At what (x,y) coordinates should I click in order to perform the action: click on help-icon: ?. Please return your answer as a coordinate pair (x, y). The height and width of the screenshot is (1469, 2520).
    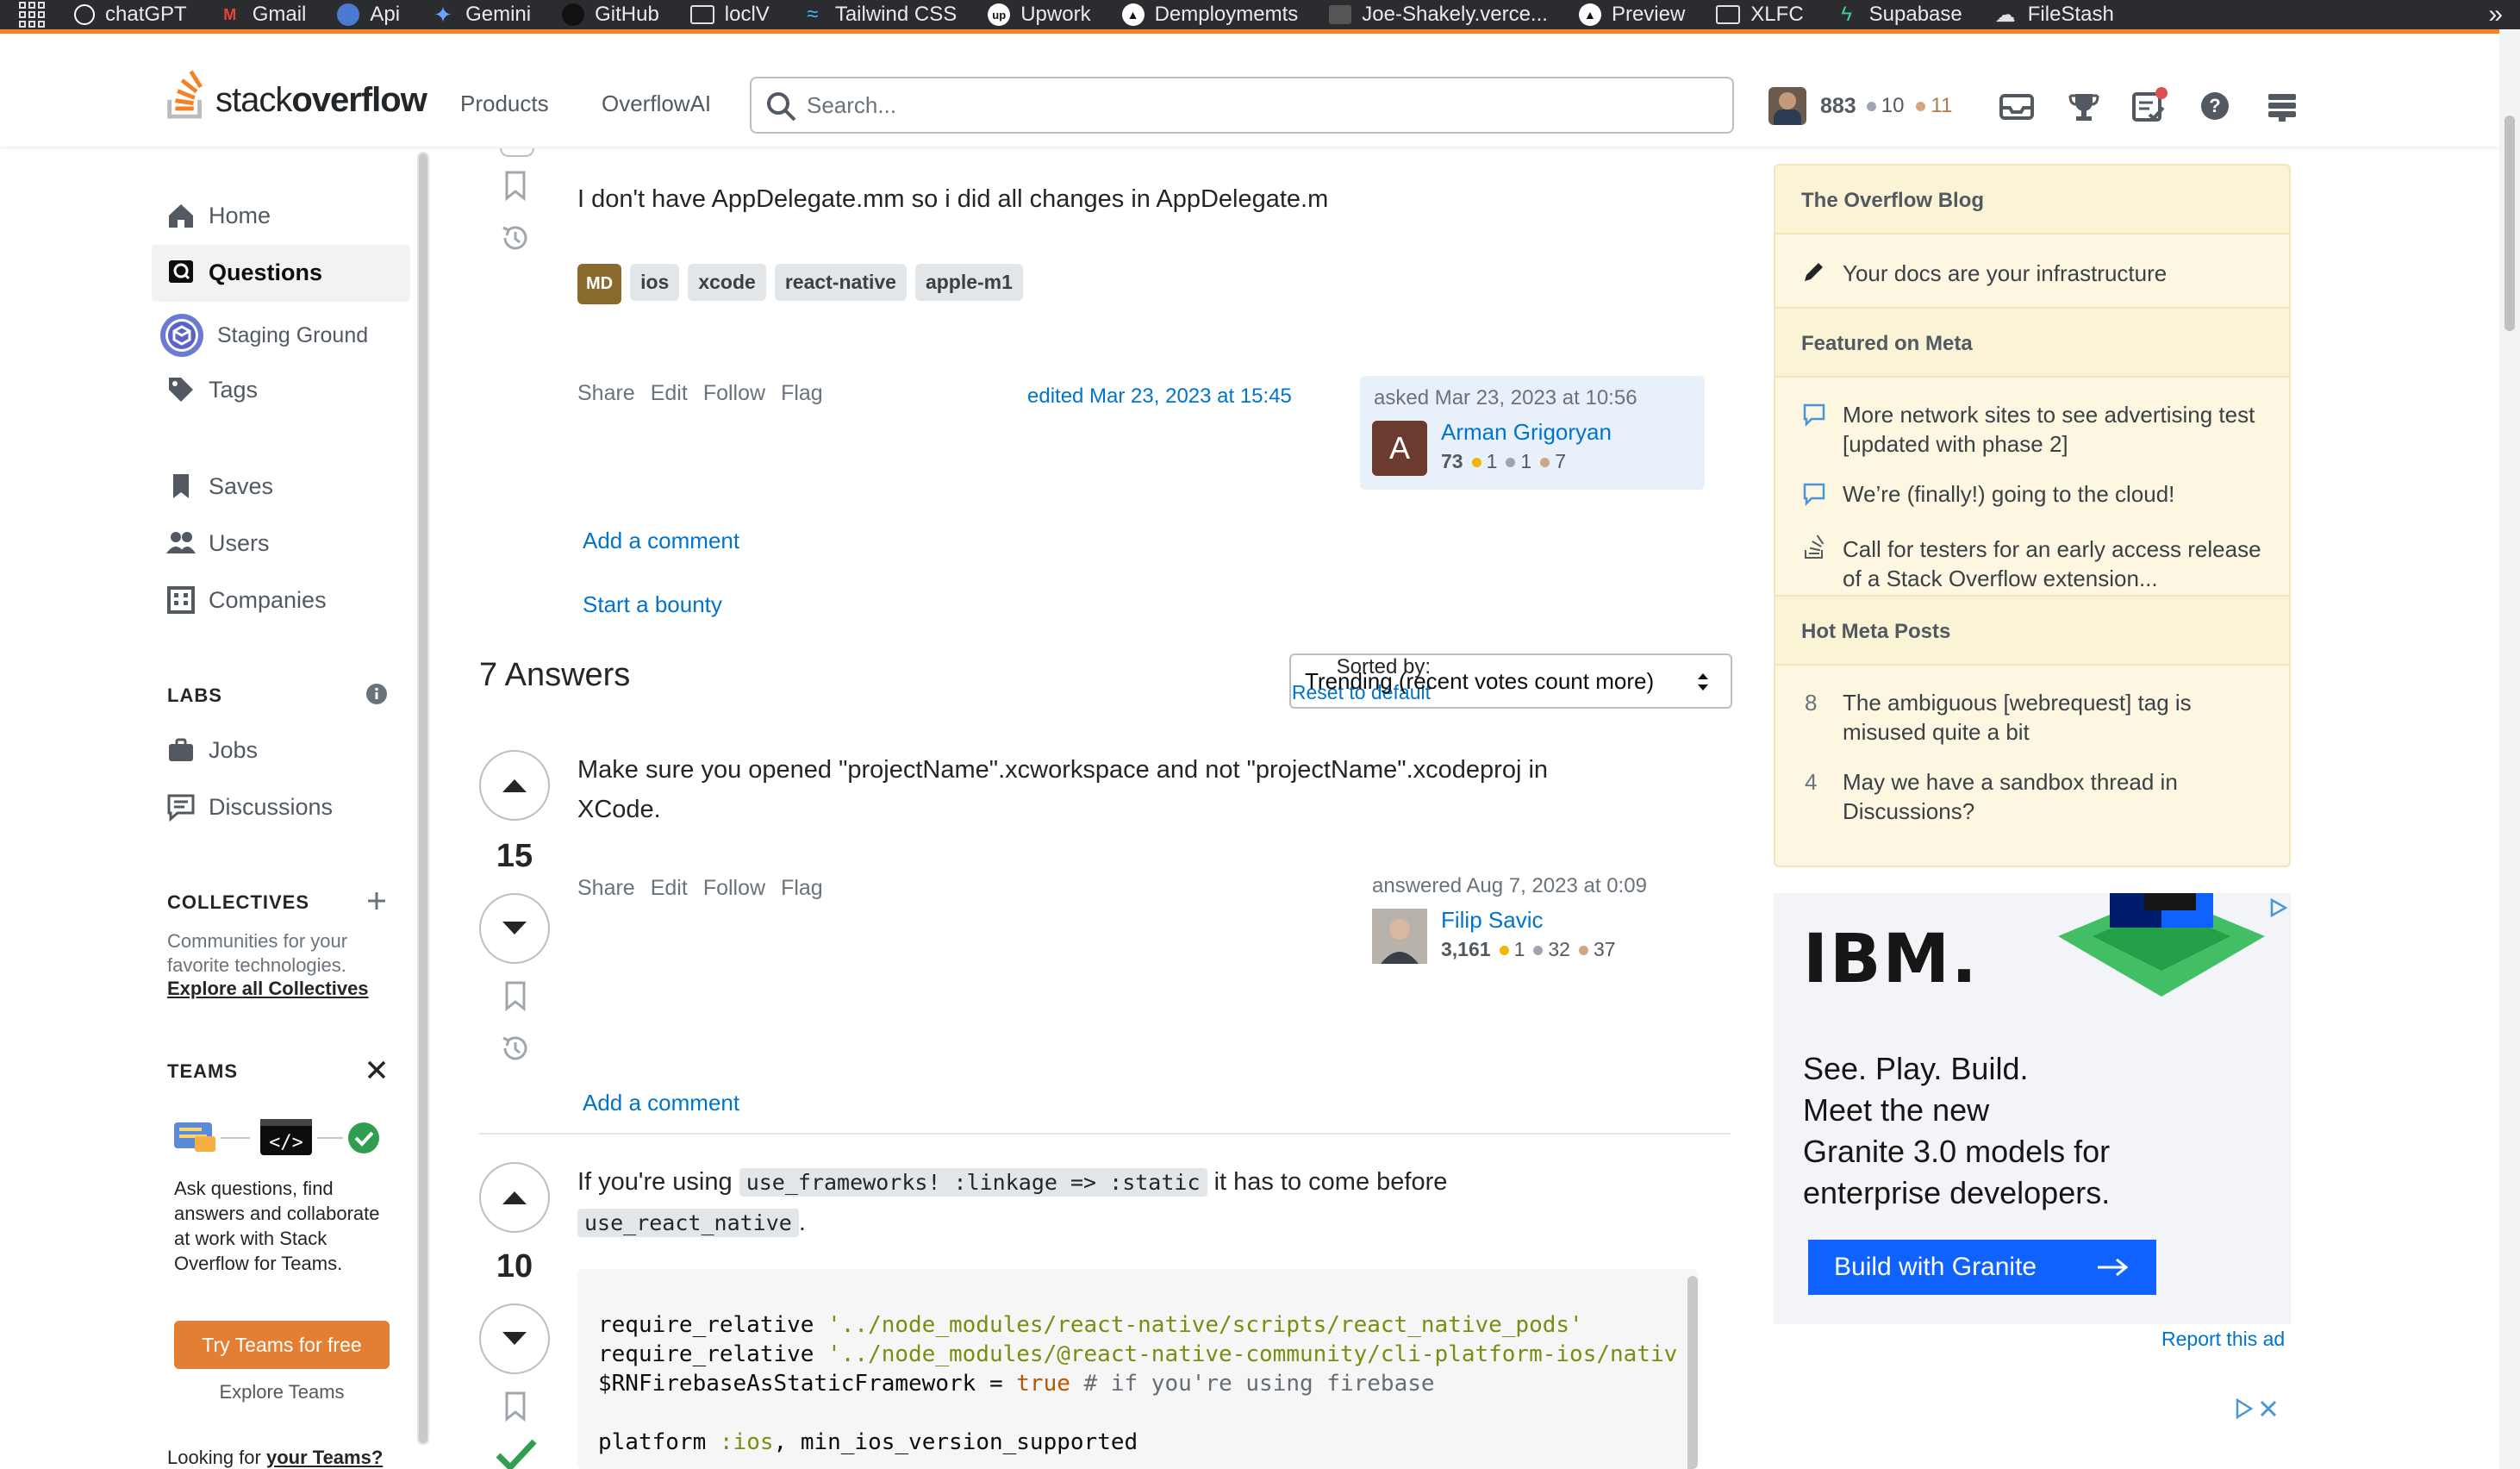
    Looking at the image, I should click on (2215, 106).